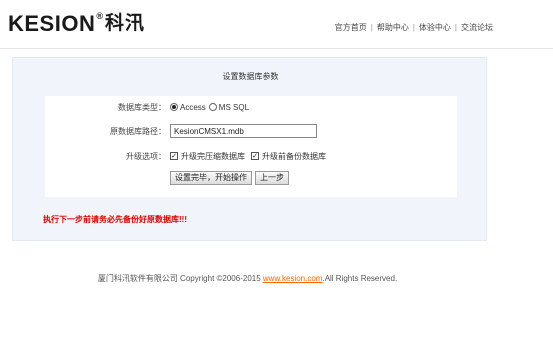 The image size is (553, 359). I want to click on mssql-radio, so click(212, 107).